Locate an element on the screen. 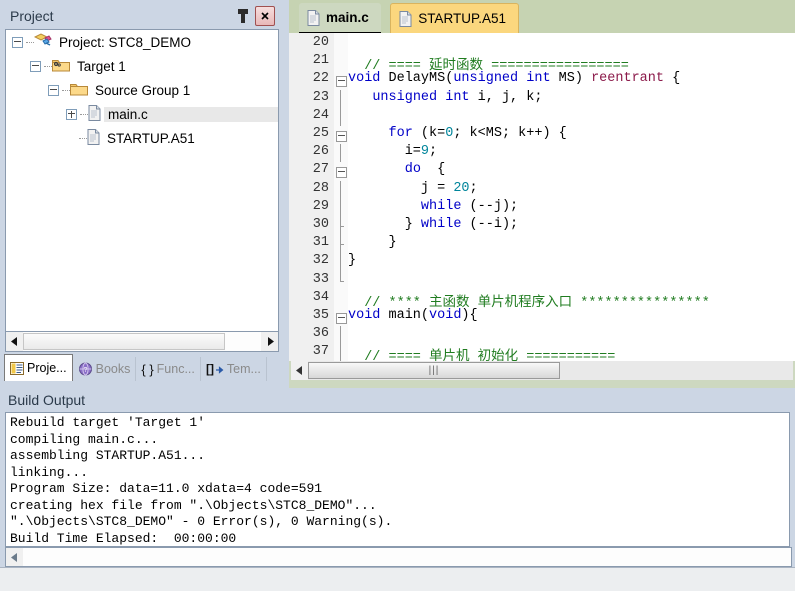 This screenshot has width=795, height=591. project-tab-books: ? Books is located at coordinates (105, 369).